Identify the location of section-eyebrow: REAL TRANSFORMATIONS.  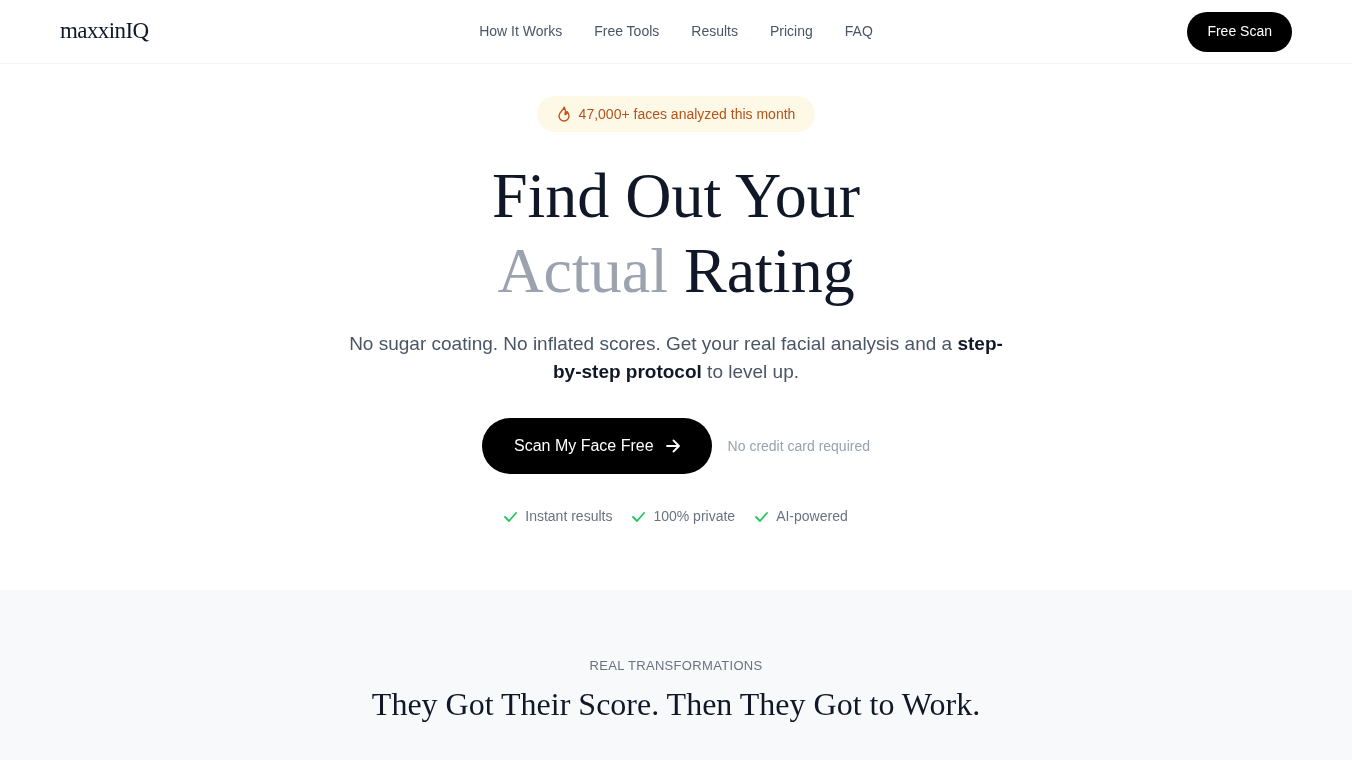
(676, 666).